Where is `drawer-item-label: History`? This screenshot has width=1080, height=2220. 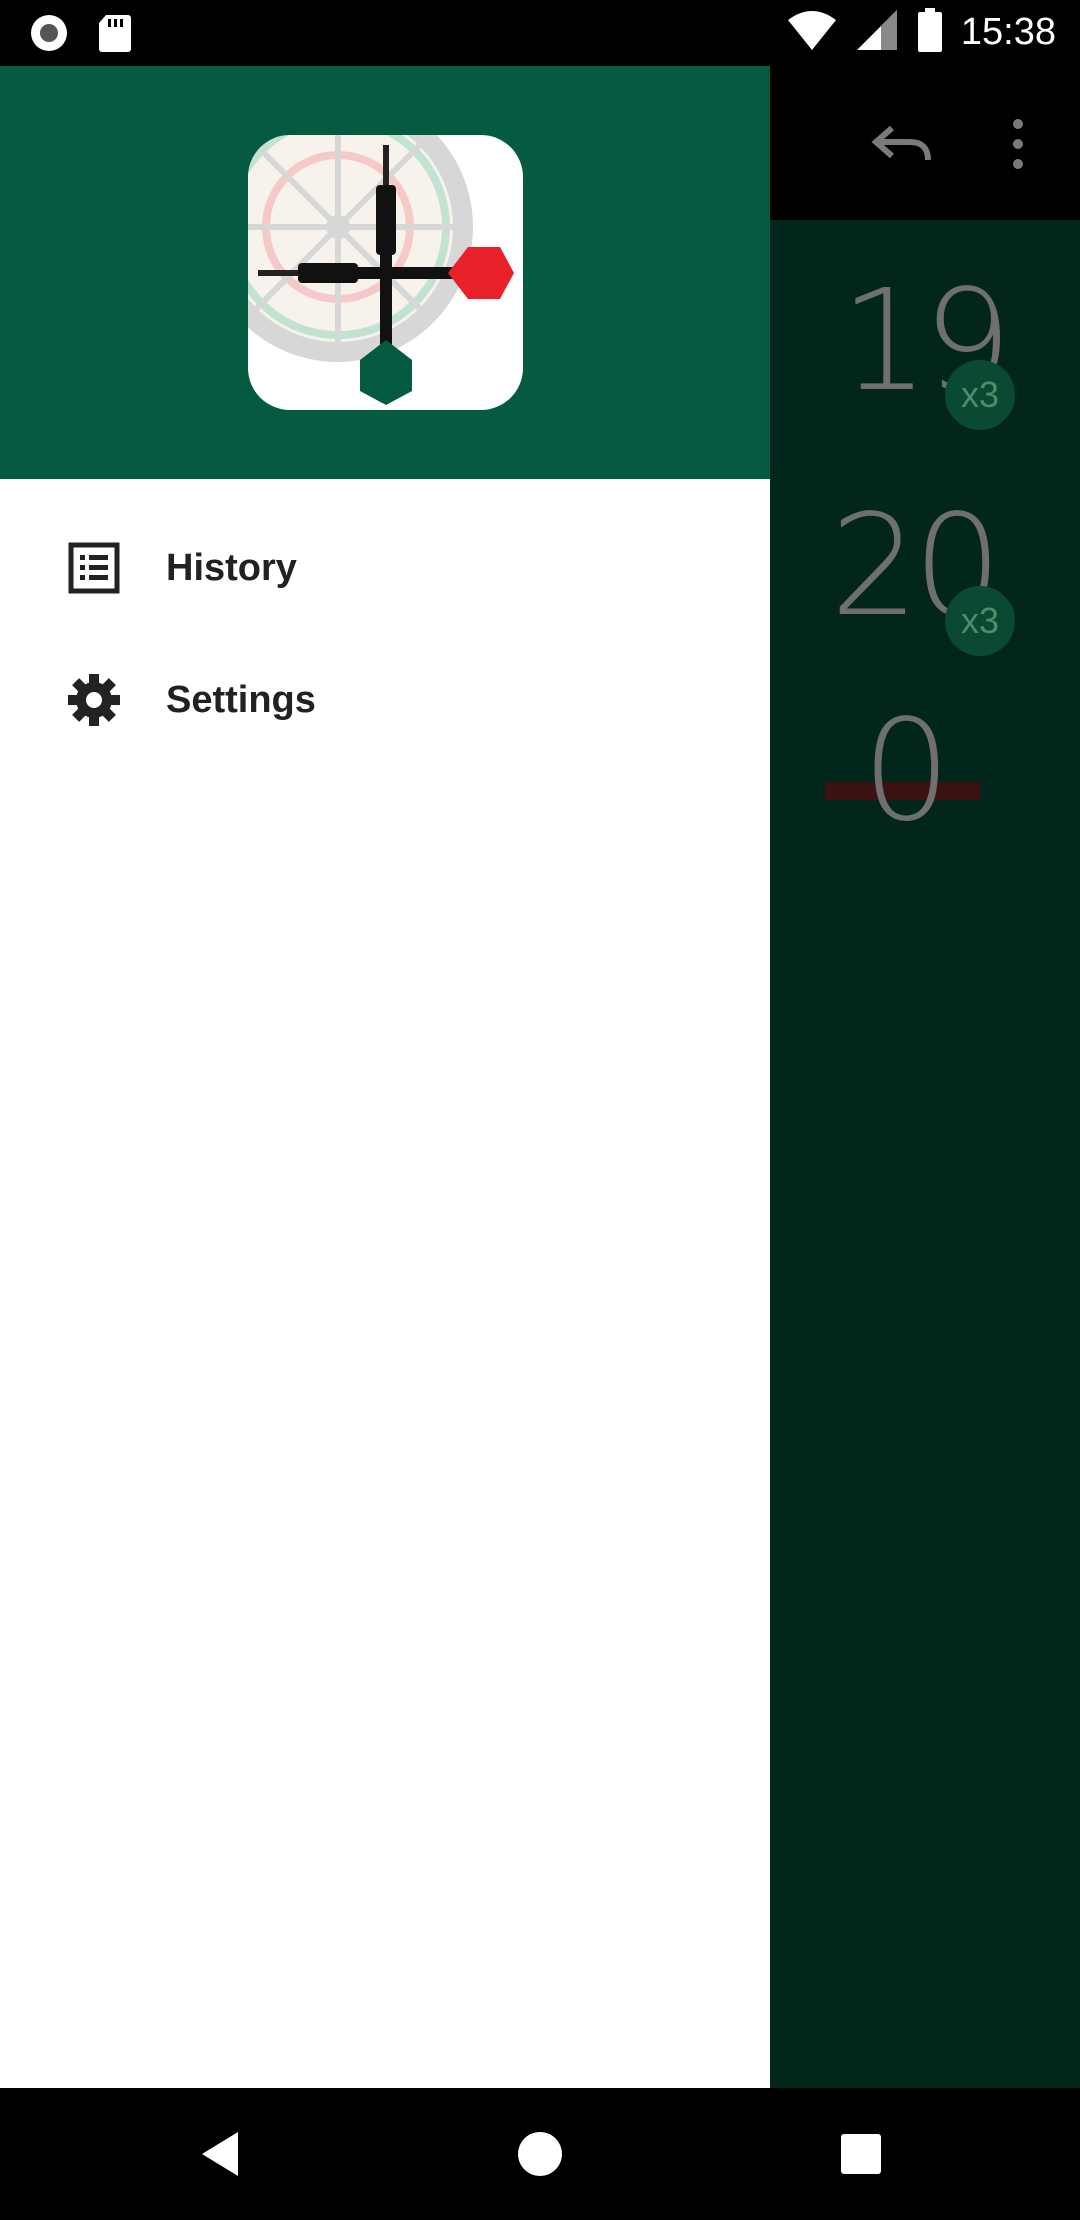 drawer-item-label: History is located at coordinates (231, 567).